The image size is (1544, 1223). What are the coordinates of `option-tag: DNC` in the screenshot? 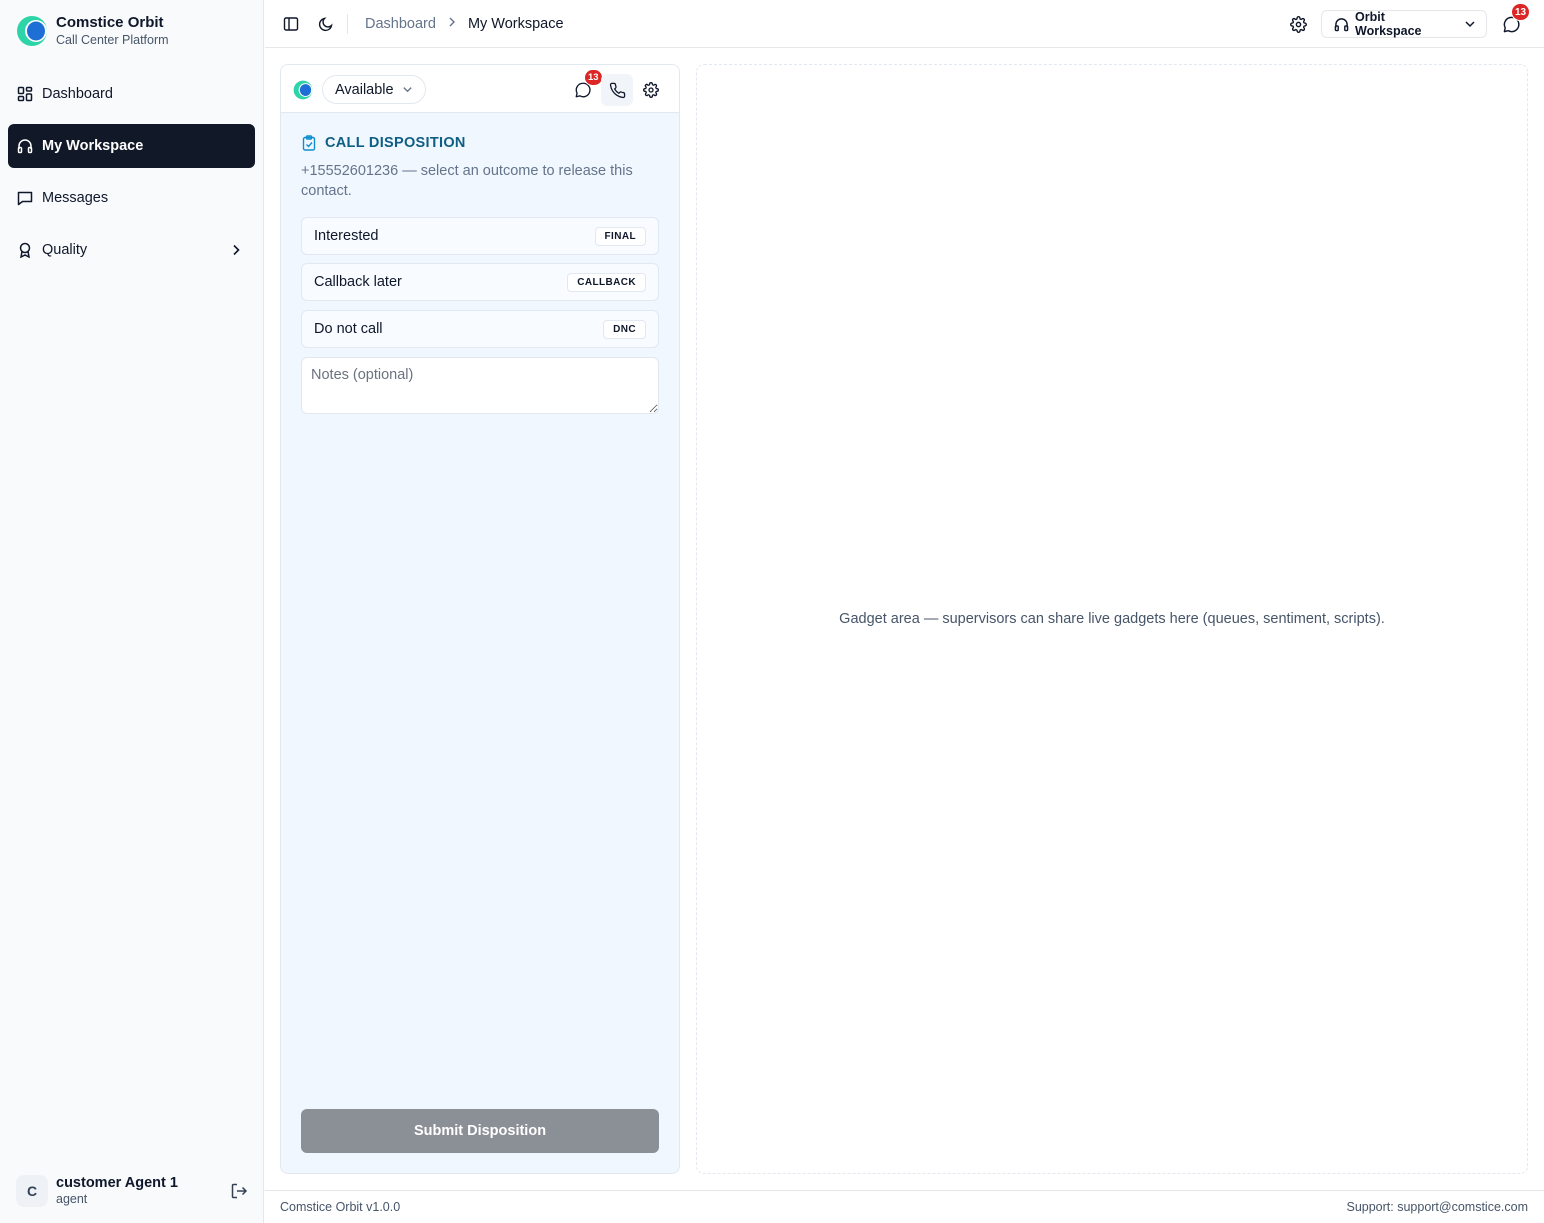 It's located at (624, 329).